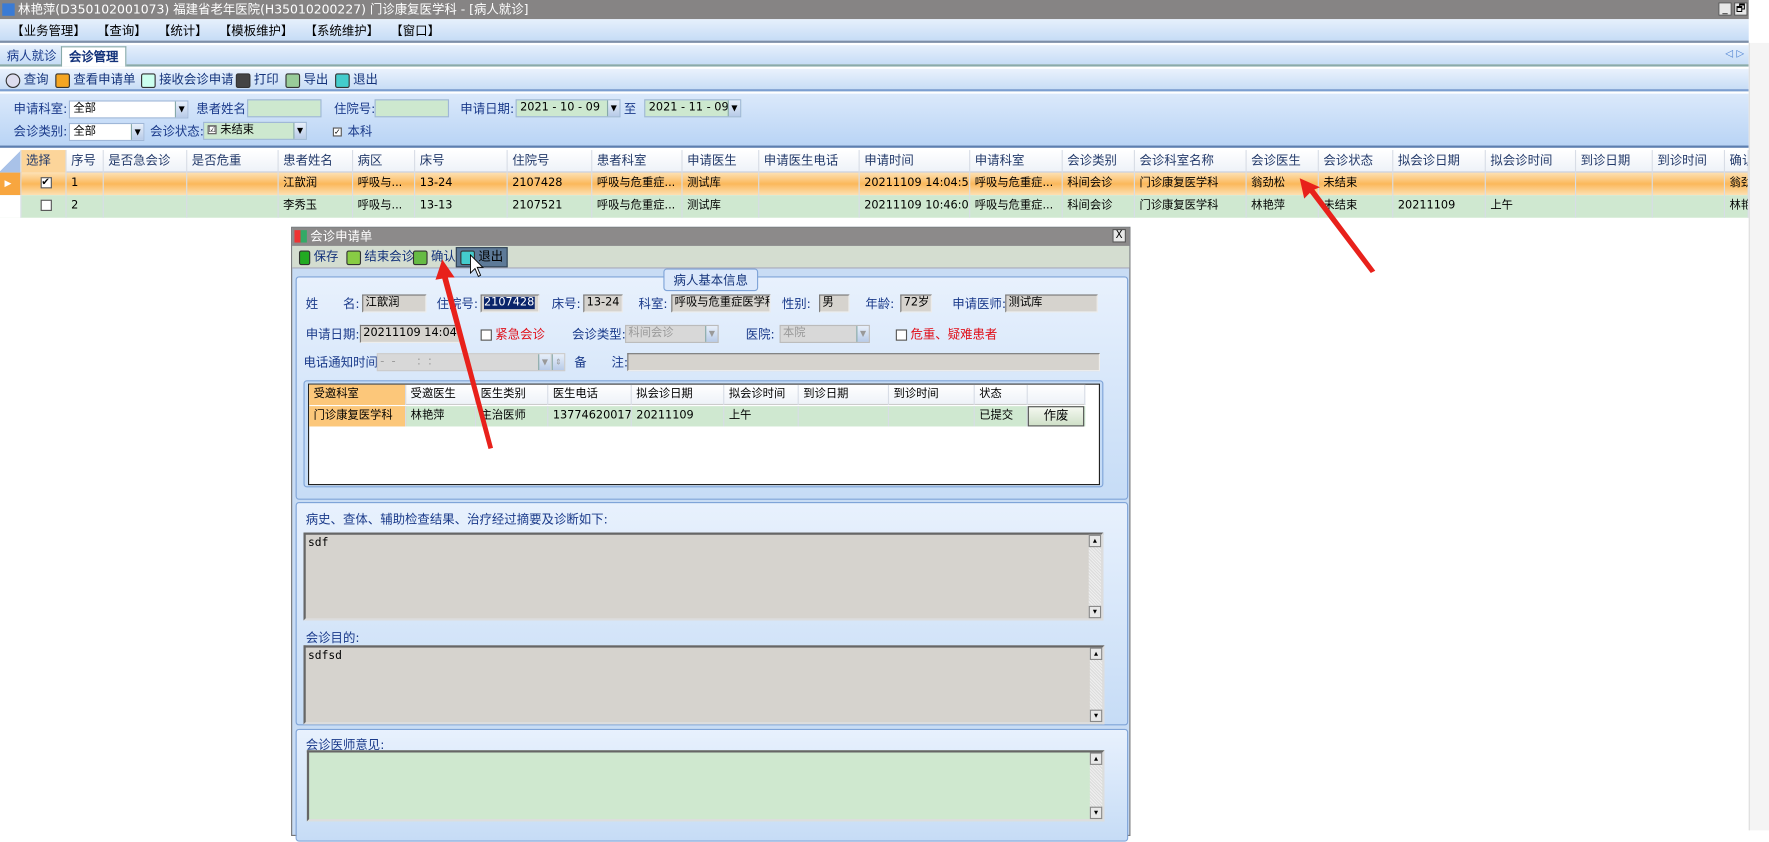  I want to click on mouse-cursor-icon, so click(477, 265).